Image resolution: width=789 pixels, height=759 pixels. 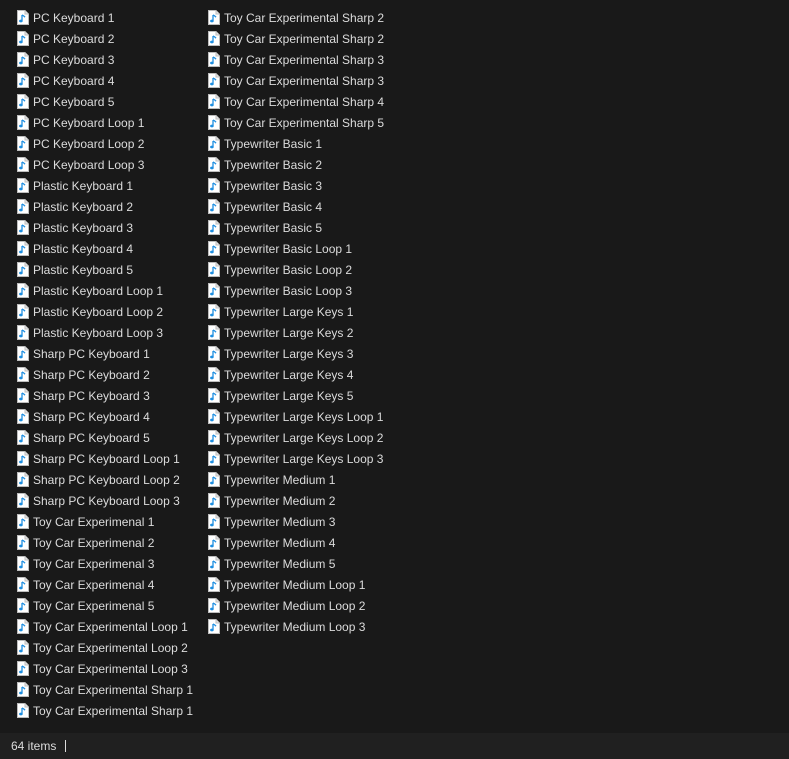 I want to click on file-item: PC Keyboard 3, so click(x=109, y=59).